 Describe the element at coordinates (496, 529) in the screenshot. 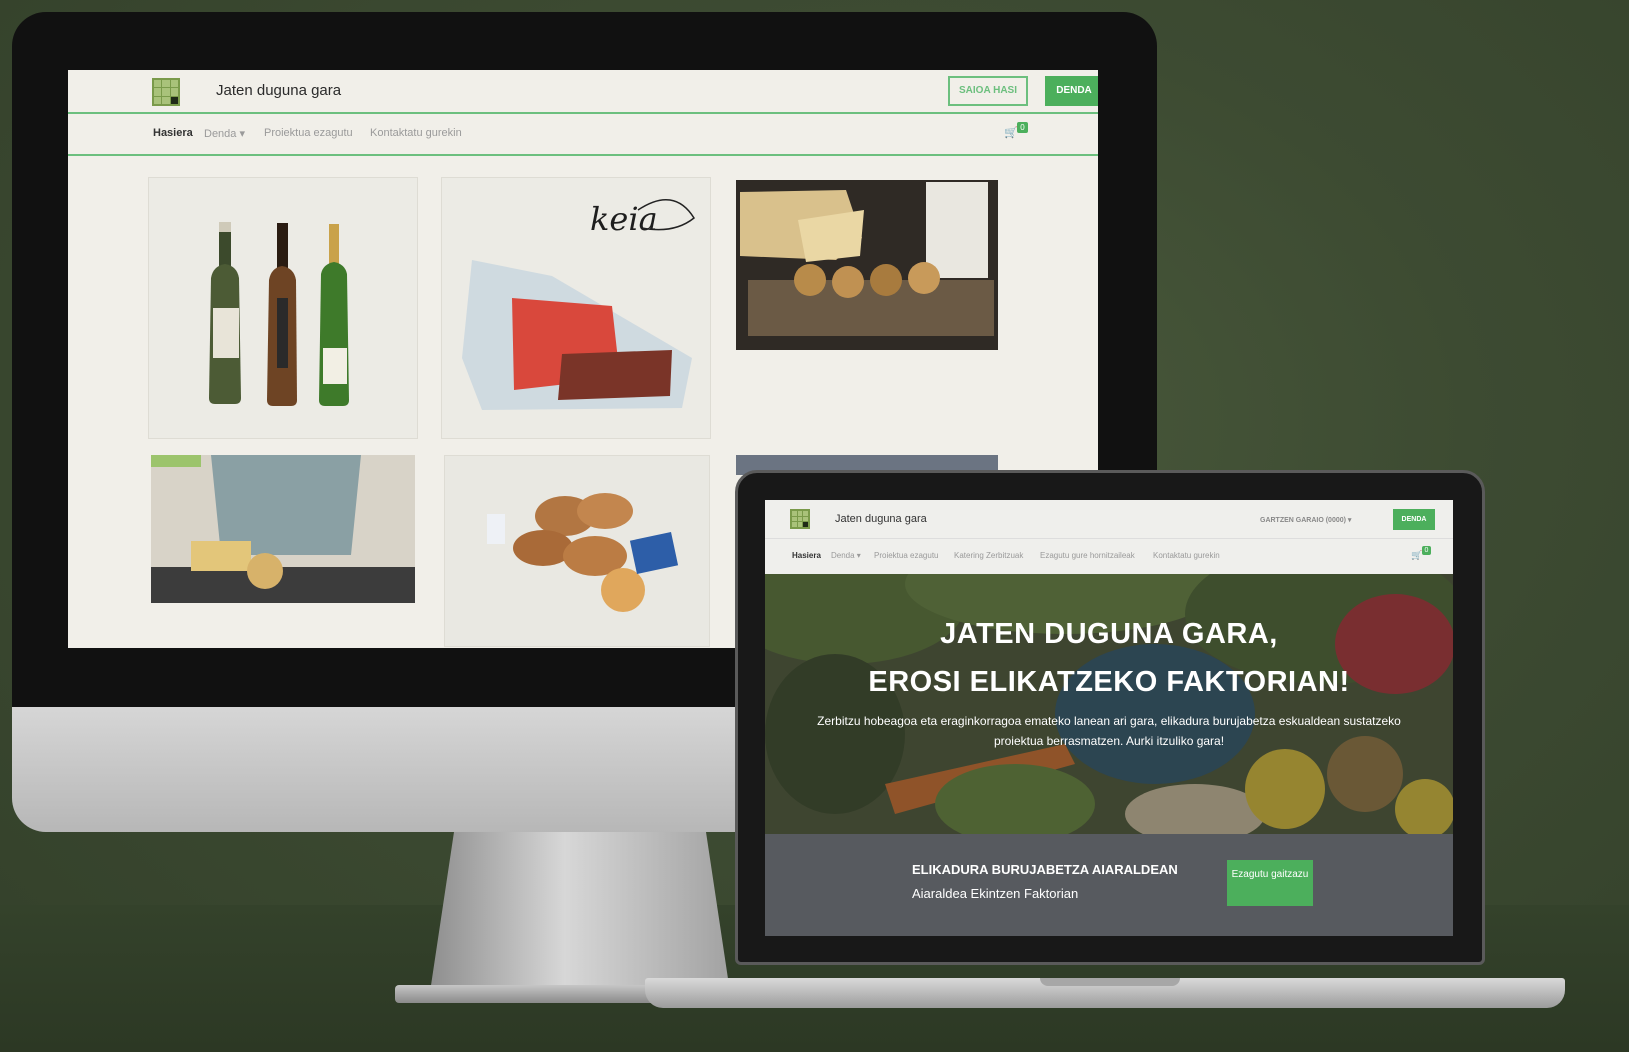

I see `milk-carton` at that location.